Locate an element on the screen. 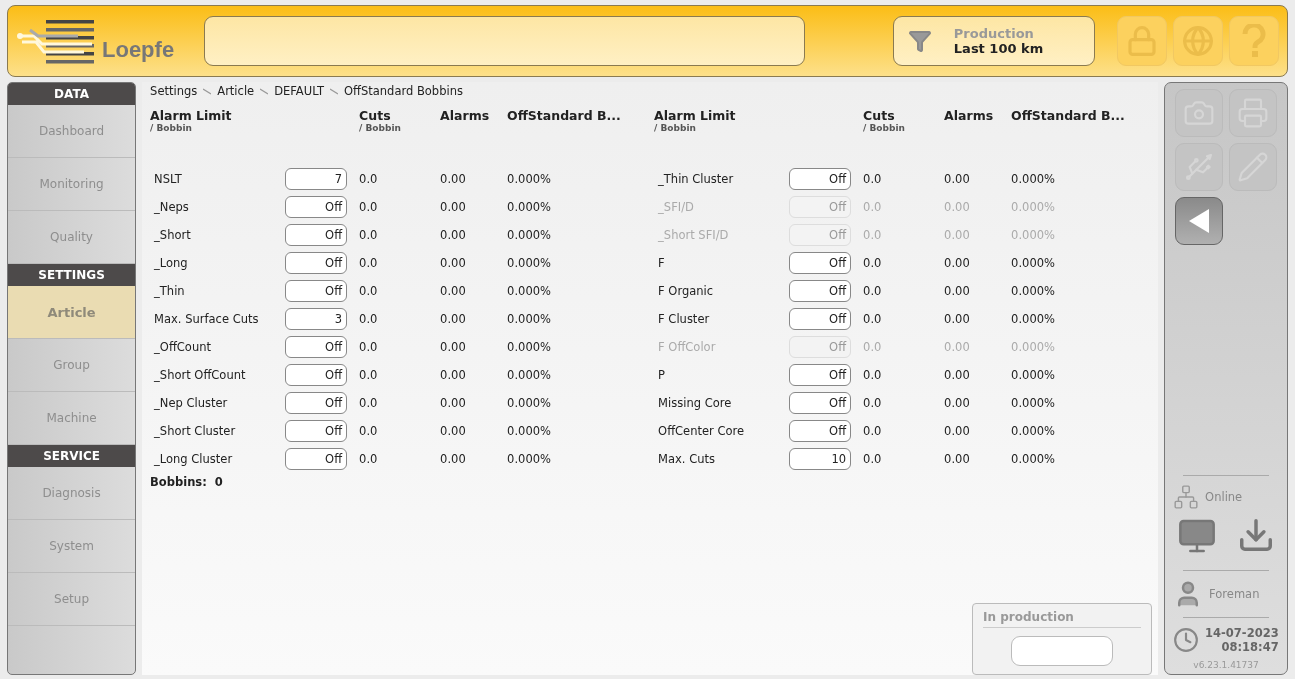 The image size is (1295, 679). limit-field: 10 is located at coordinates (820, 459).